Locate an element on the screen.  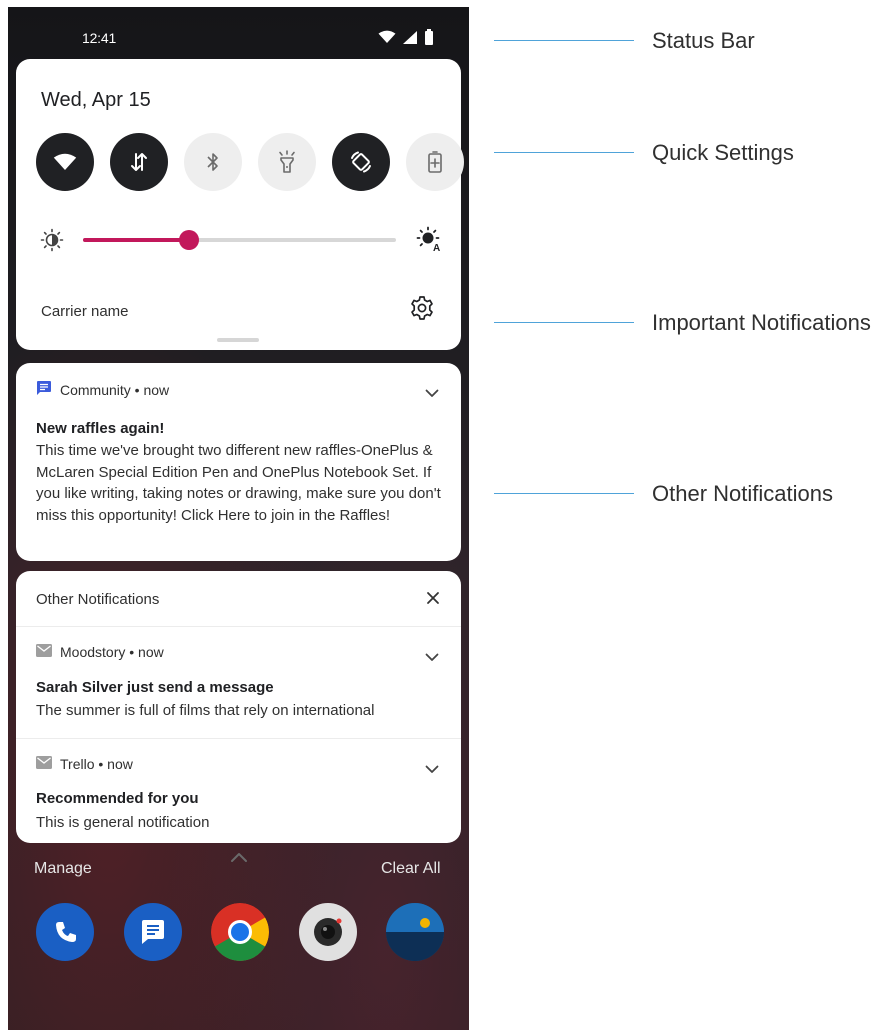
carrier-name: Carrier name is located at coordinates (85, 311).